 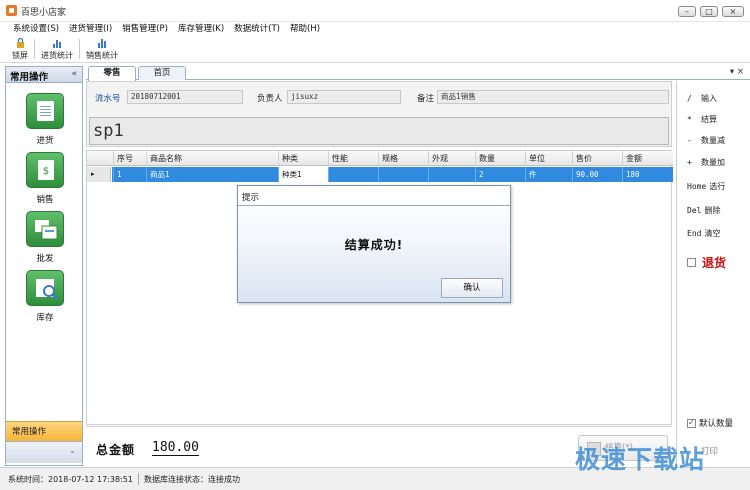 I want to click on lock-screen-button: 锁屏, so click(x=20, y=49).